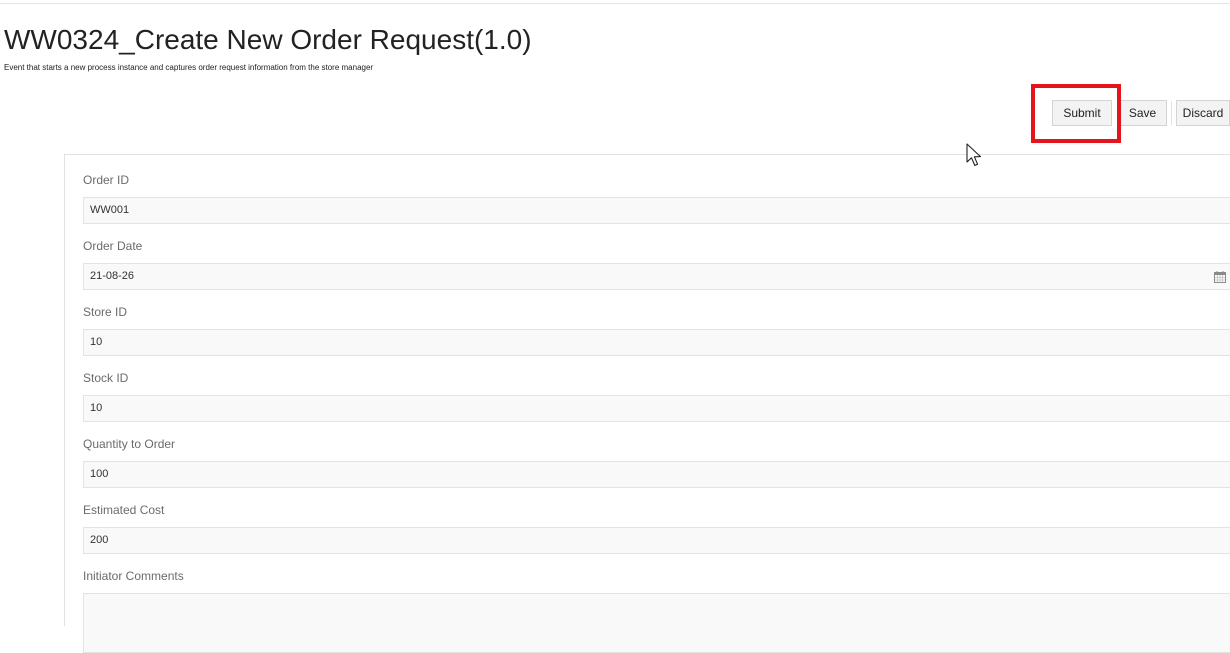 Image resolution: width=1230 pixels, height=653 pixels. I want to click on page-title: WW0324_Create New Order Request(1.0), so click(268, 39).